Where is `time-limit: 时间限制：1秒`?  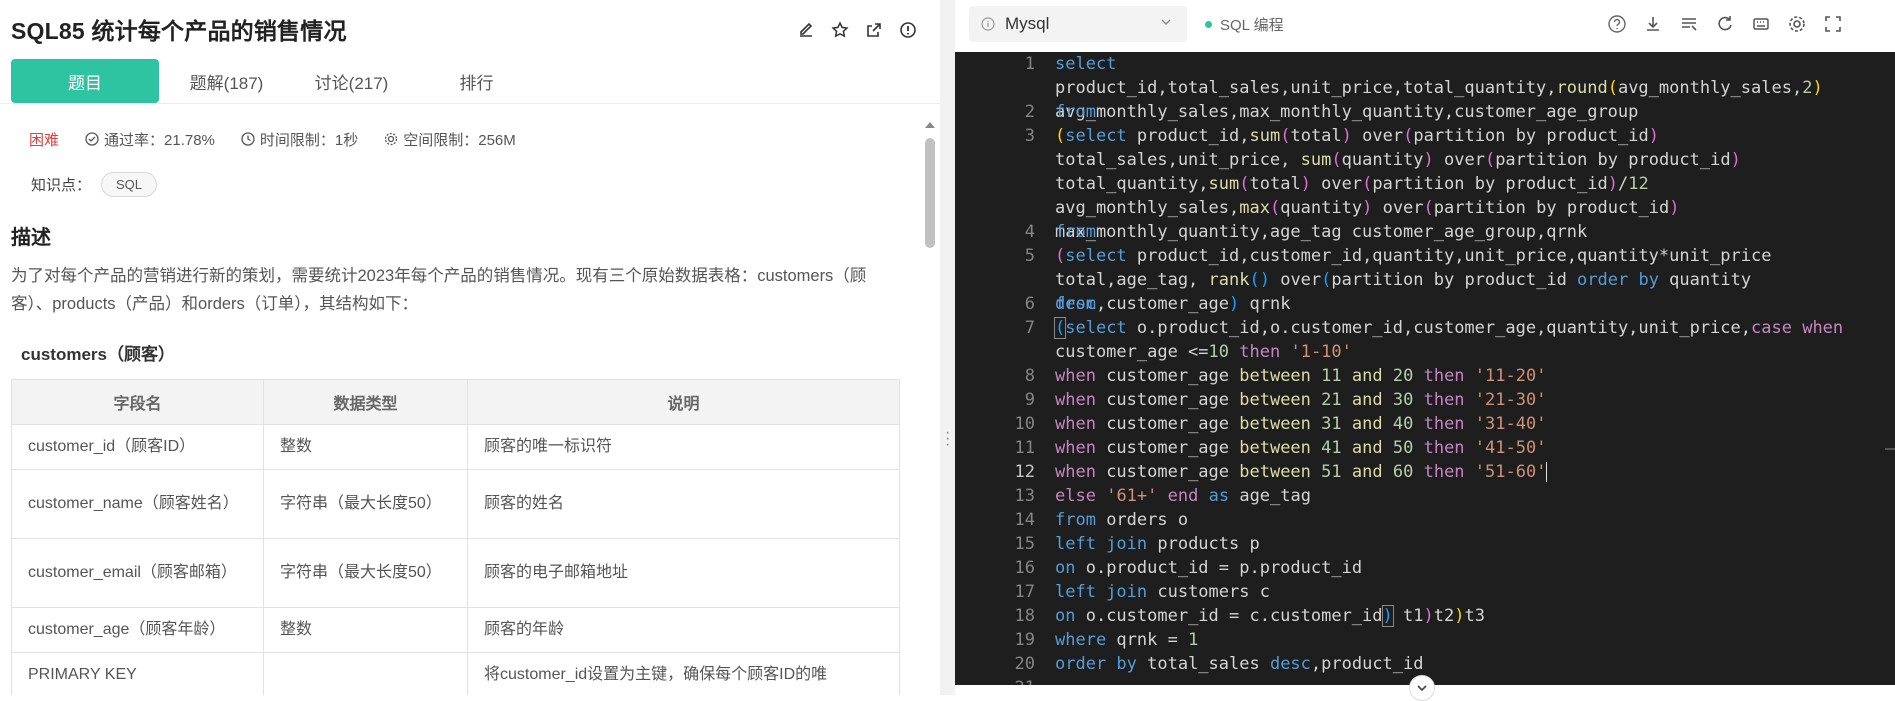
time-limit: 时间限制：1秒 is located at coordinates (299, 139).